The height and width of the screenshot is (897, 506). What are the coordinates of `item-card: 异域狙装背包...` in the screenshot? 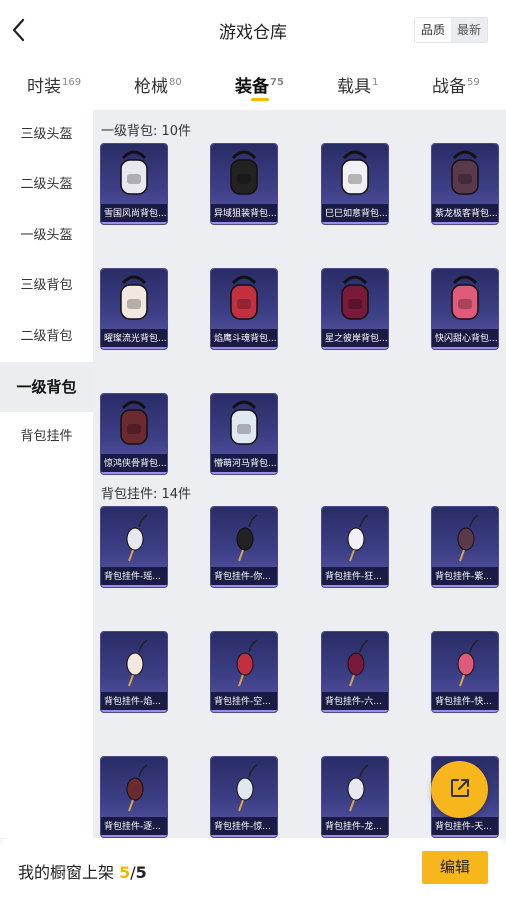 It's located at (244, 184).